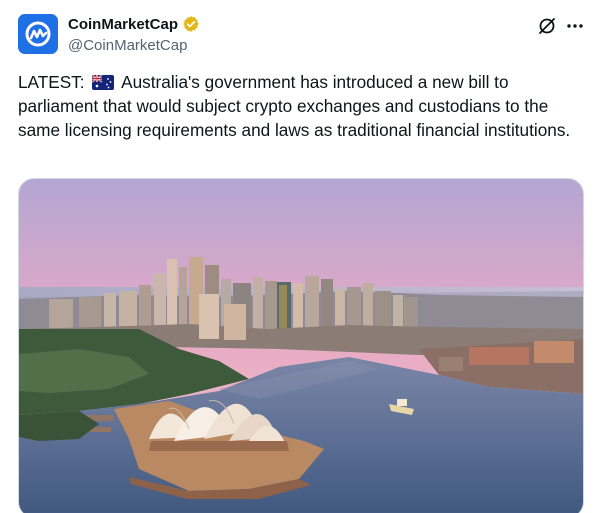 Image resolution: width=601 pixels, height=513 pixels. I want to click on coinmarketcap-logo-icon, so click(38, 34).